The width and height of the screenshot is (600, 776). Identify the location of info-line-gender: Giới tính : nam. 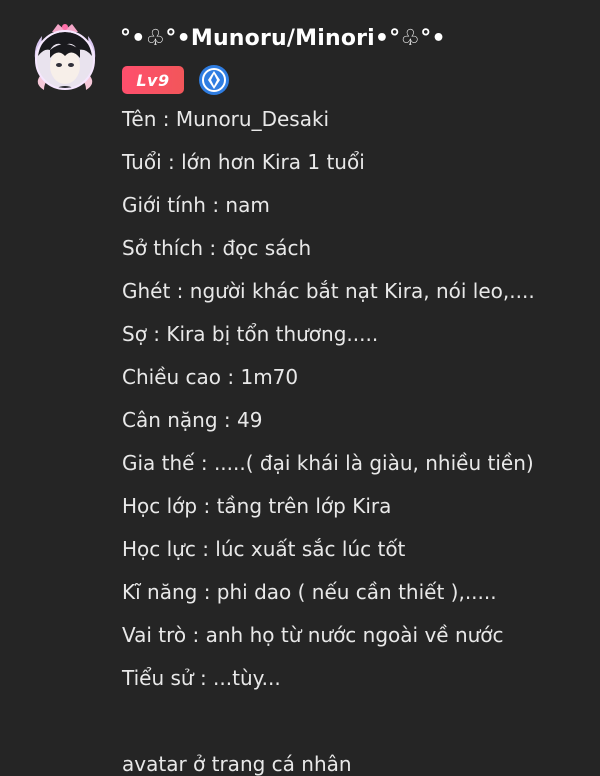
(196, 205).